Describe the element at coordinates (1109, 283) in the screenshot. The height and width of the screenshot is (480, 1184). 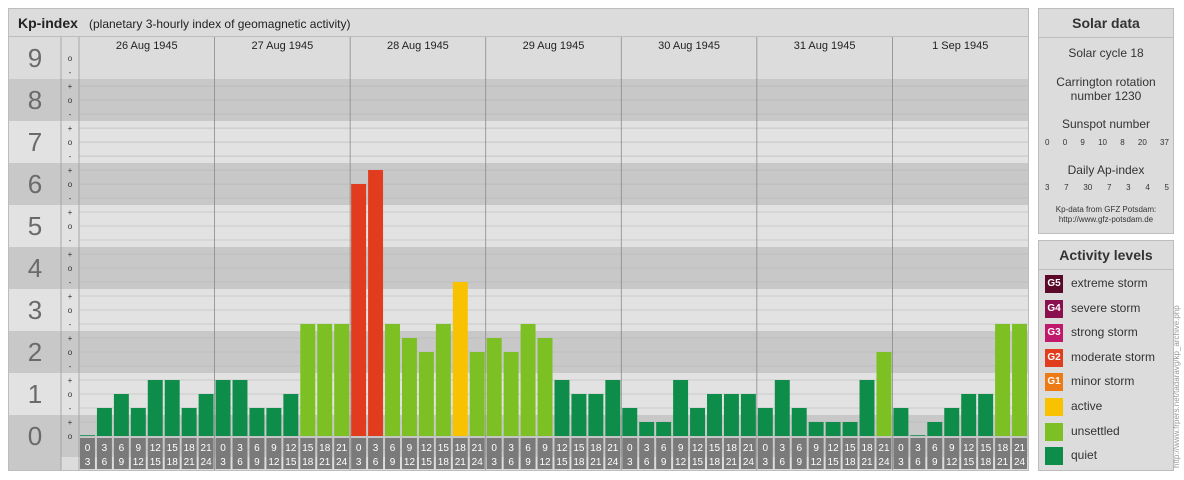
I see `activity-level-label: extreme storm` at that location.